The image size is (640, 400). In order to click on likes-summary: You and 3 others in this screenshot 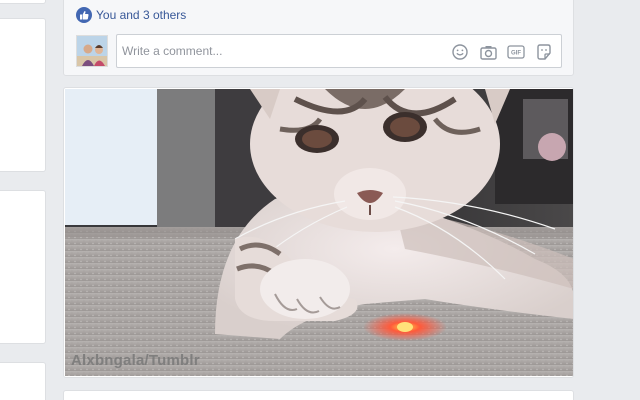, I will do `click(131, 15)`.